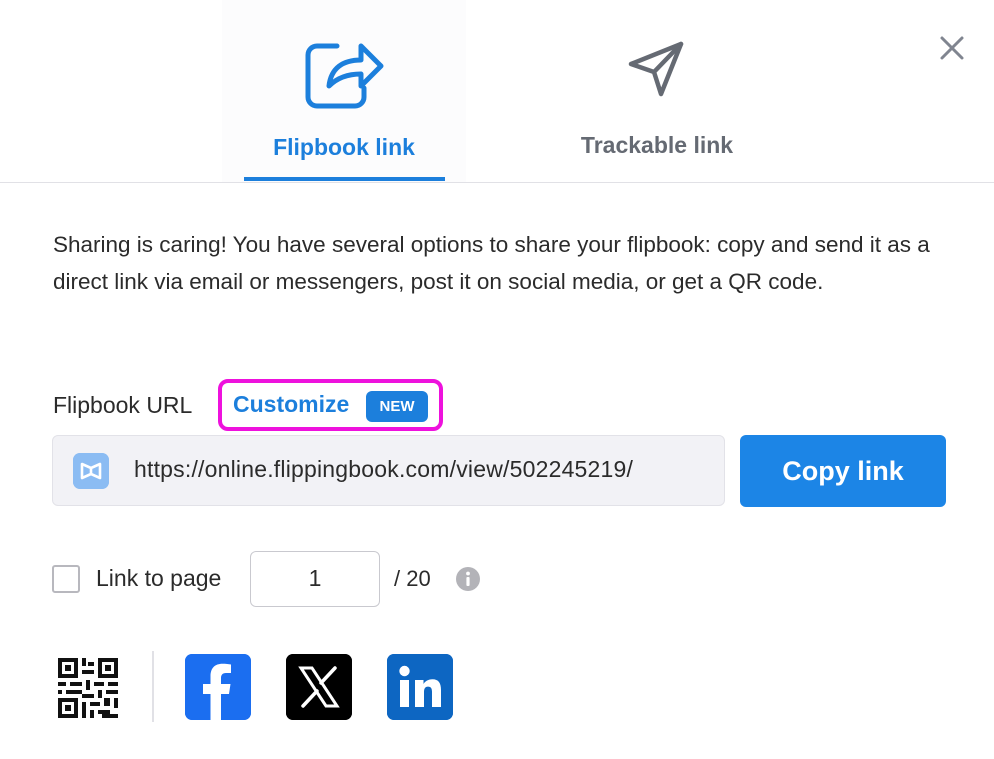 The image size is (994, 759). What do you see at coordinates (291, 404) in the screenshot?
I see `customize-link: Customize` at bounding box center [291, 404].